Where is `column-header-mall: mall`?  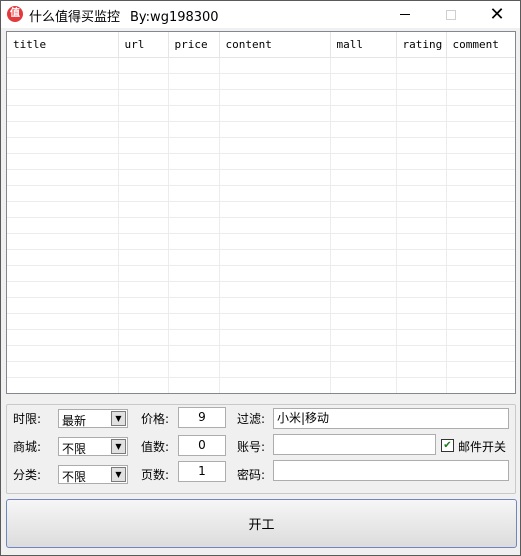 column-header-mall: mall is located at coordinates (363, 45).